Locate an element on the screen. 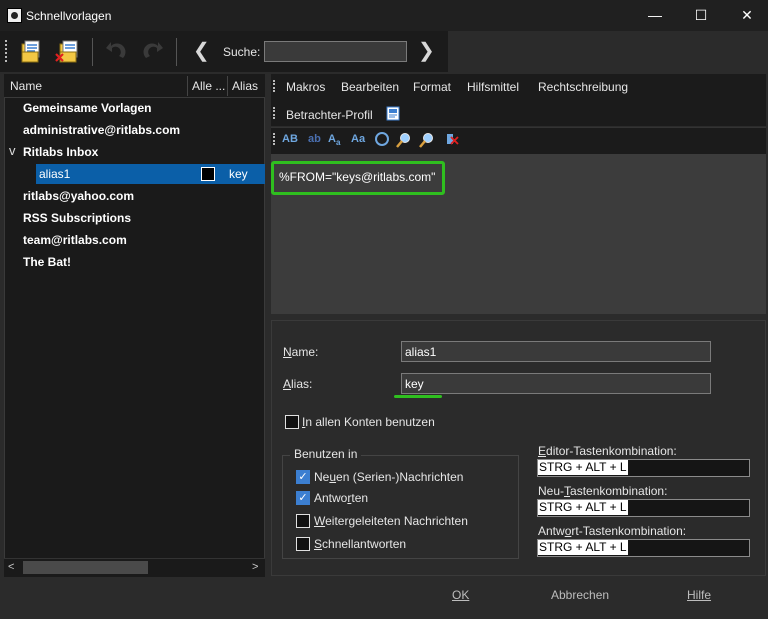  window-title: Schnellvorlagen is located at coordinates (69, 16).